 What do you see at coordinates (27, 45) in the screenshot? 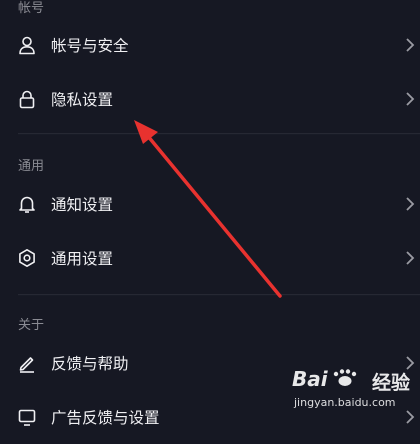
I see `person-icon` at bounding box center [27, 45].